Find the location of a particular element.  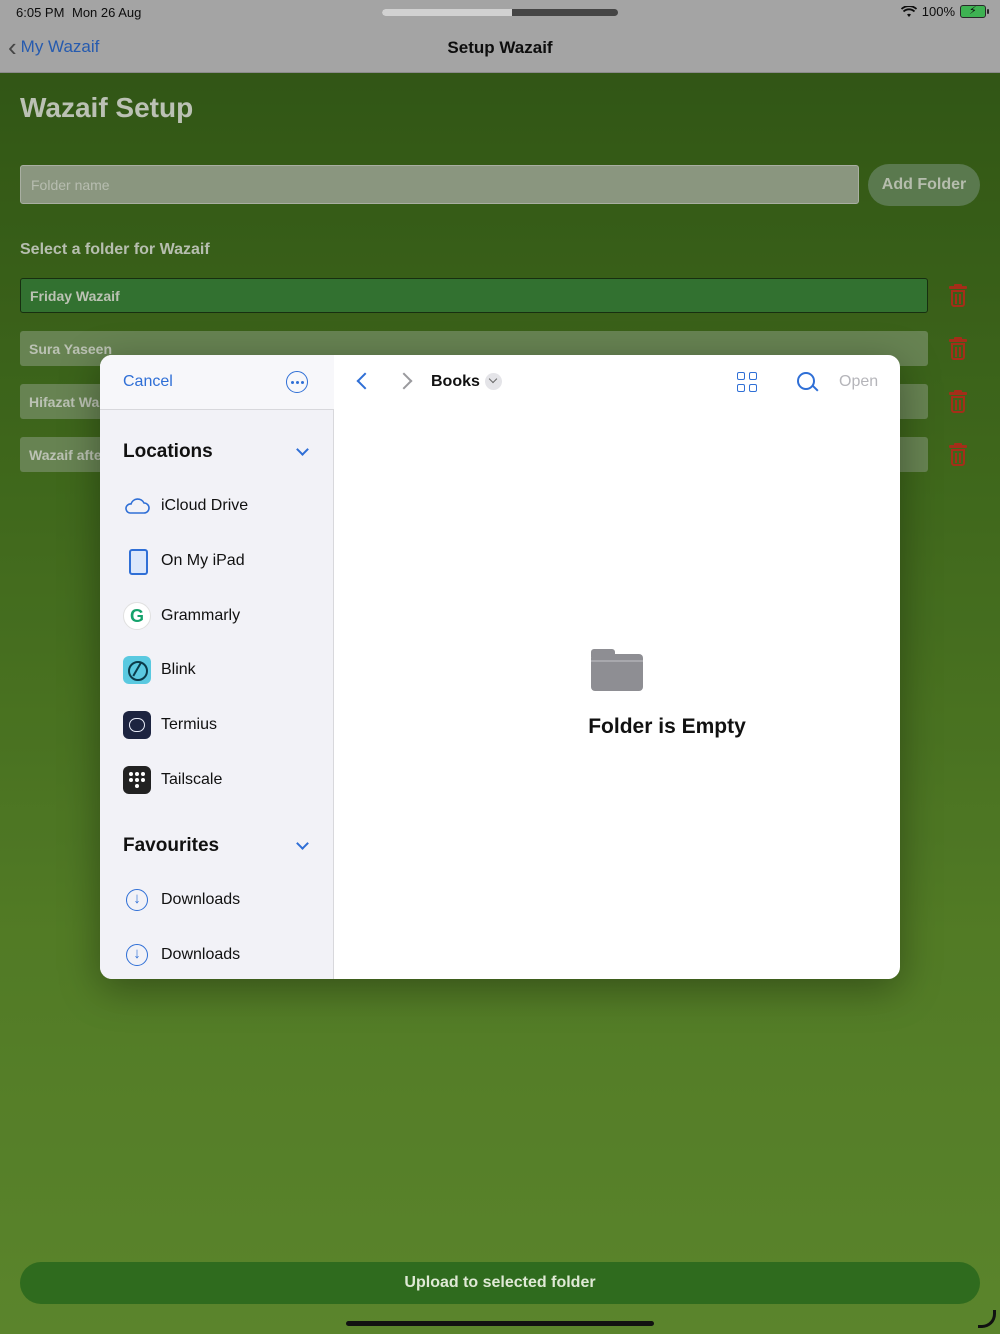

folder-menu-chevron-icon is located at coordinates (493, 381).